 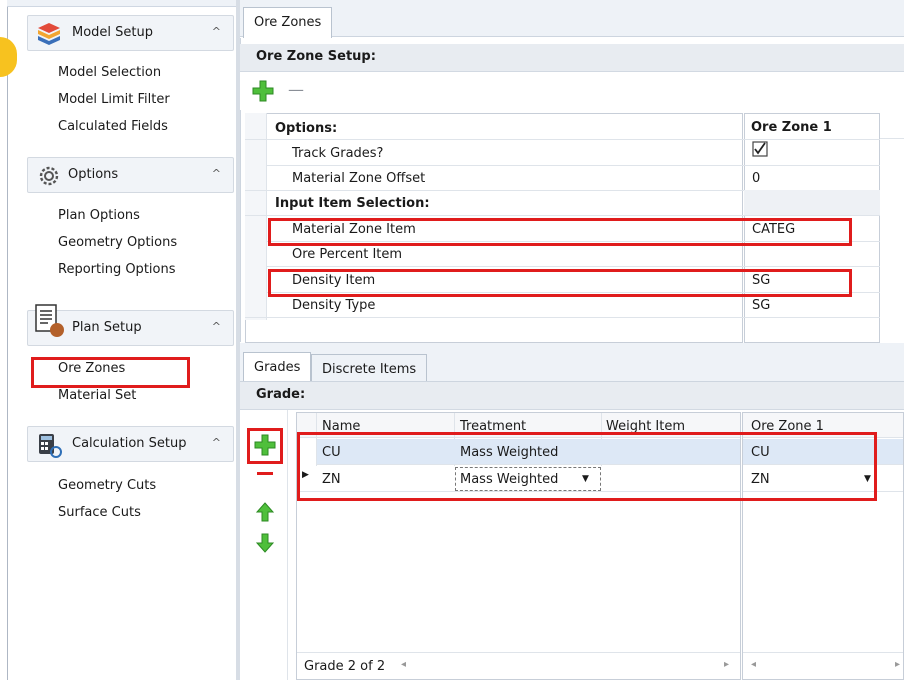 What do you see at coordinates (114, 99) in the screenshot?
I see `nav-item-model-limit-filter: Model Limit Filter` at bounding box center [114, 99].